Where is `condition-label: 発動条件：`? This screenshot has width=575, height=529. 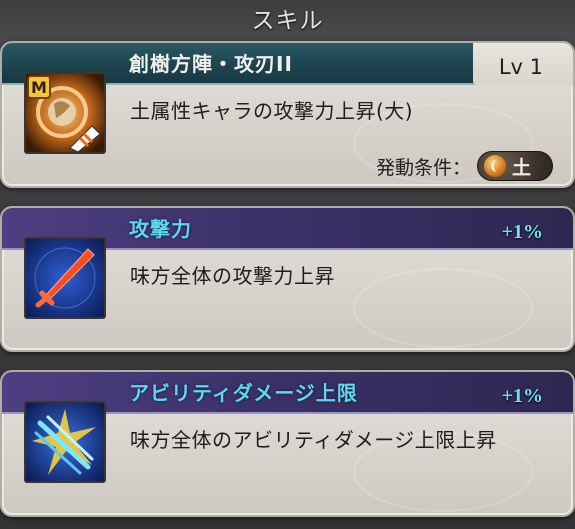
condition-label: 発動条件： is located at coordinates (423, 167).